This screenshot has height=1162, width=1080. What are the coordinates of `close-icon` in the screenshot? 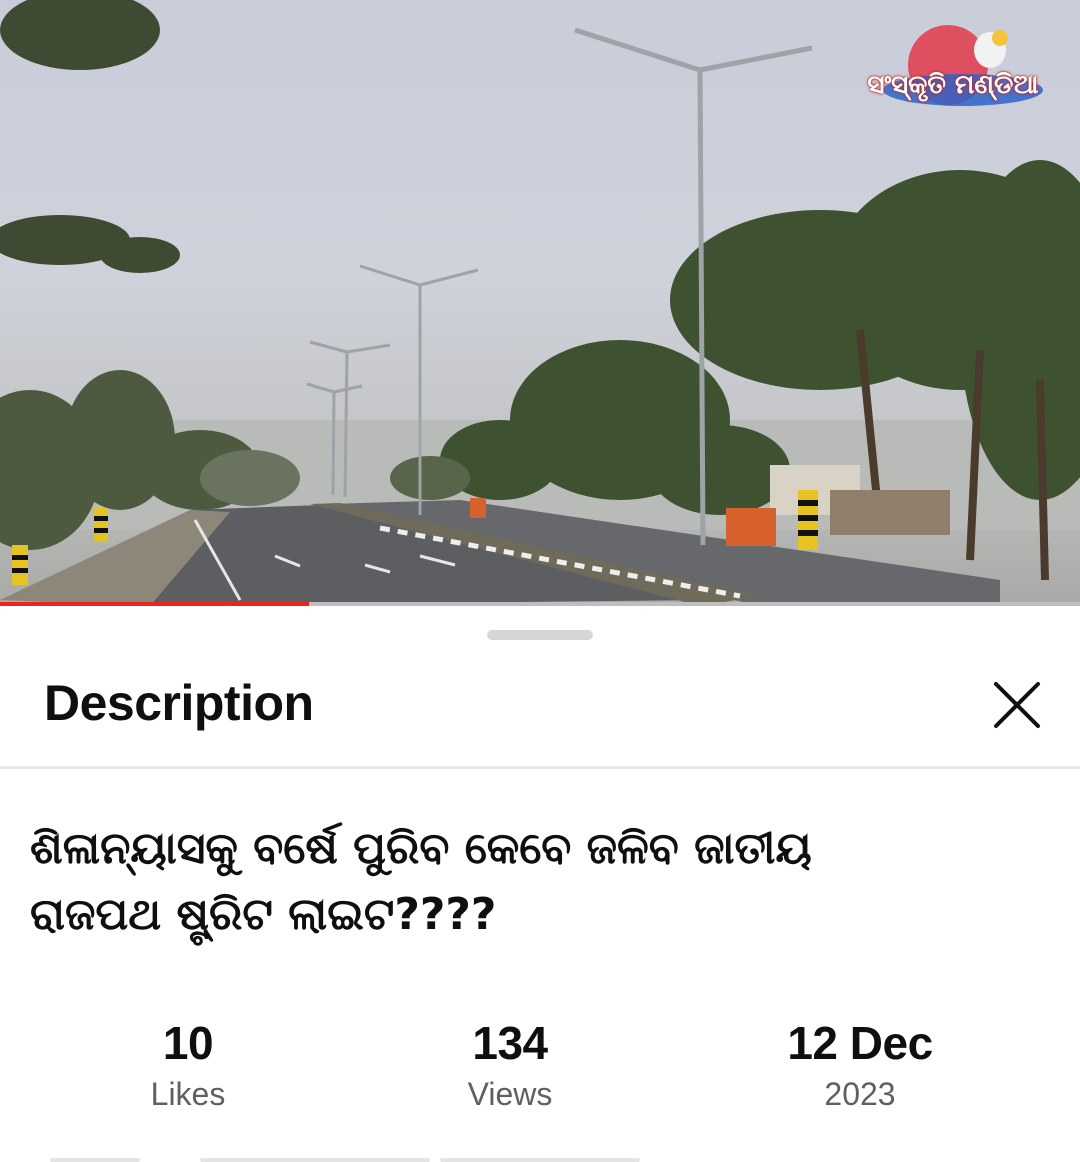 It's located at (1017, 705).